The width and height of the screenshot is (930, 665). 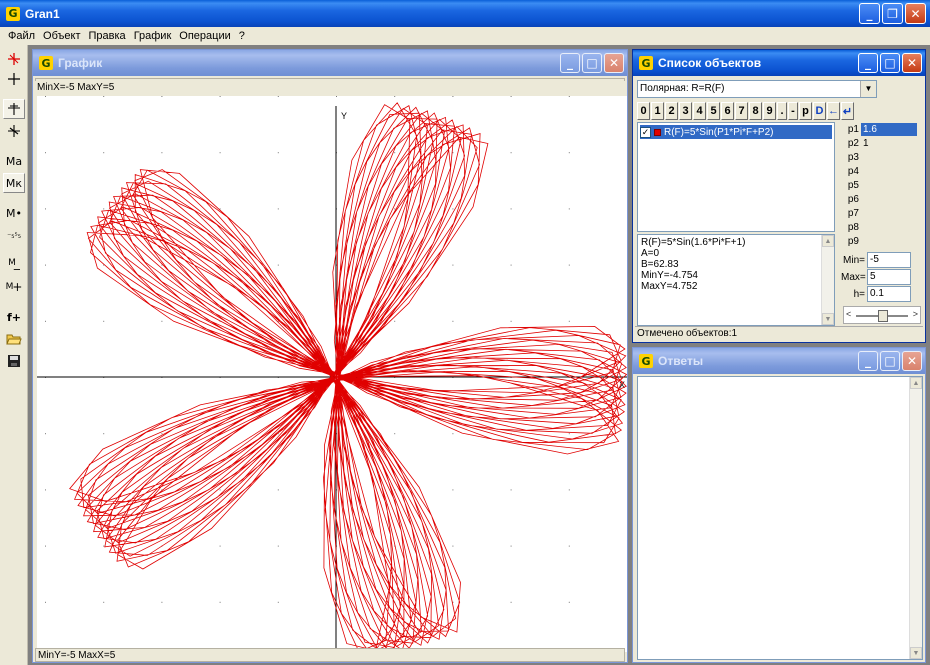 I want to click on answers-window-titlebar: G Ответы _ □ ✕, so click(x=779, y=361).